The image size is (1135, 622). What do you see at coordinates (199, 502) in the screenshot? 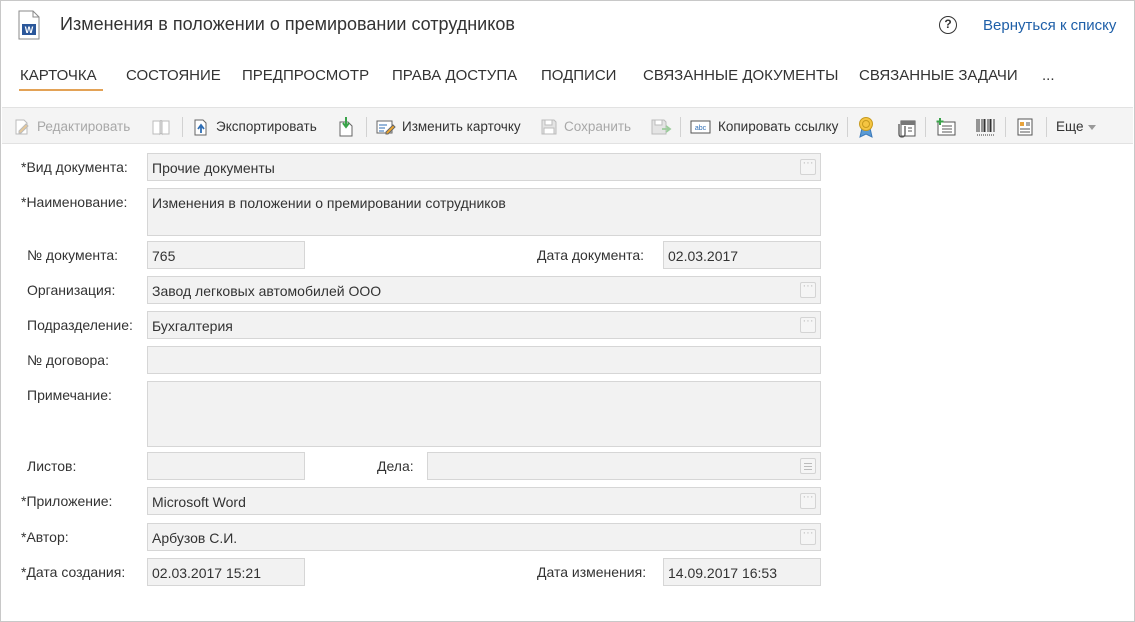
I see `application-value: Microsoft Word` at bounding box center [199, 502].